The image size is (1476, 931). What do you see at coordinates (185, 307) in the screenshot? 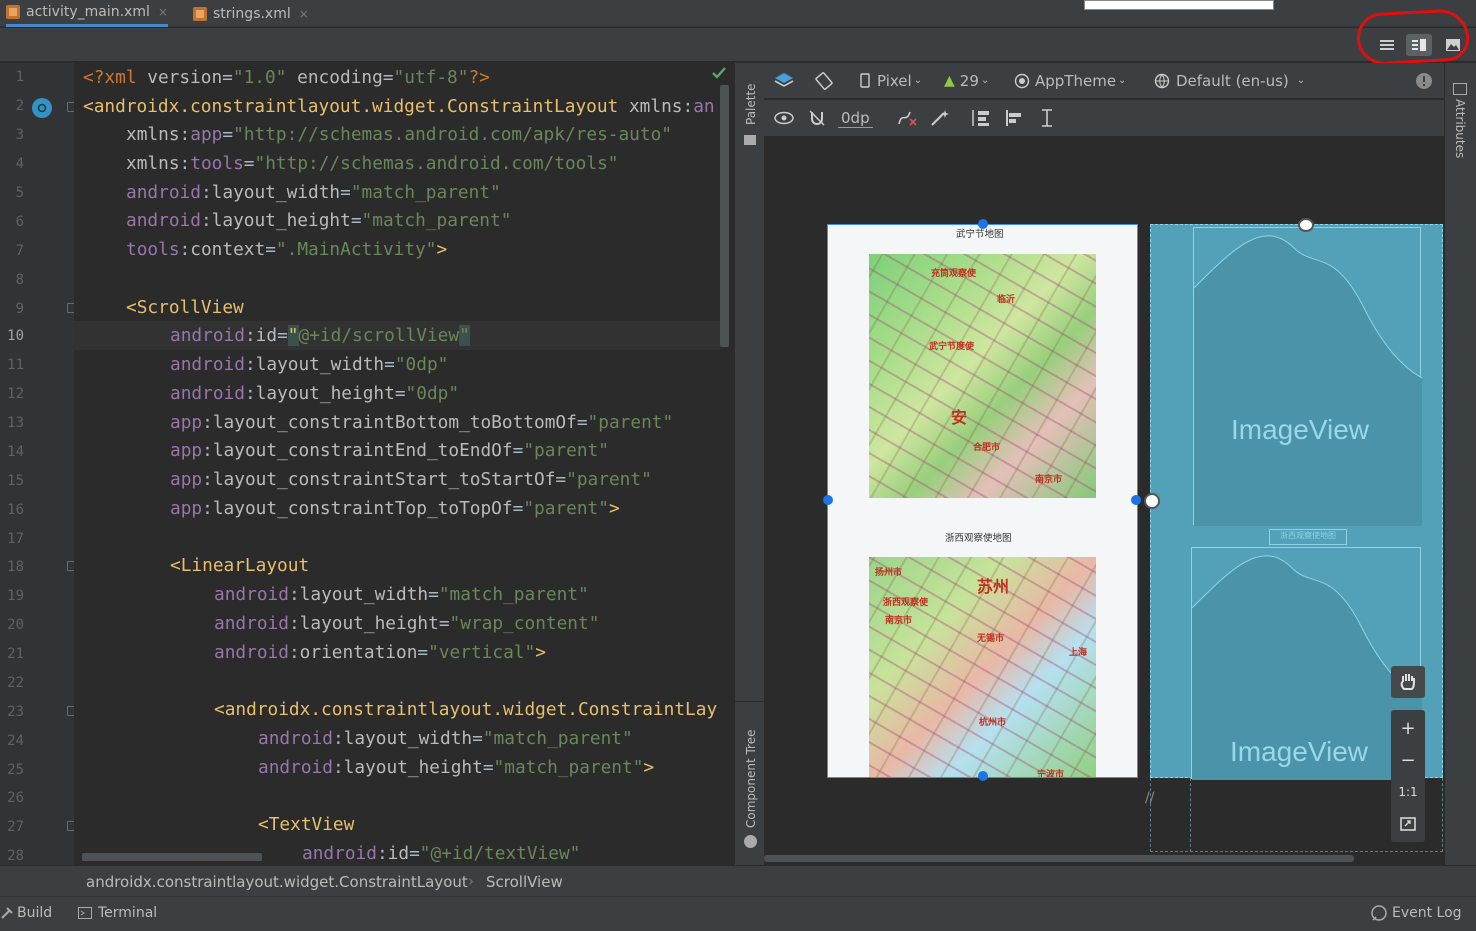
I see `code-line-9: <ScrollView` at bounding box center [185, 307].